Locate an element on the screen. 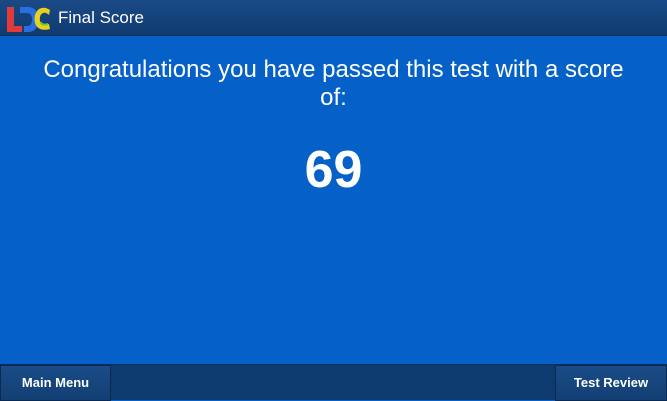  final-score-value: 69 is located at coordinates (333, 170).